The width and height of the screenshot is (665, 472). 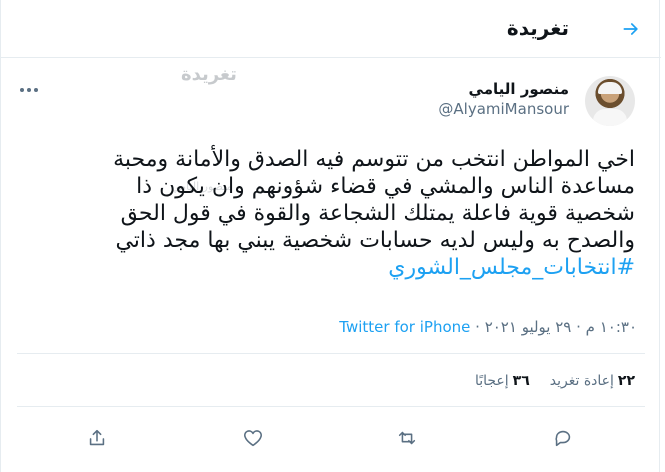 I want to click on page-title: تغريدة, so click(x=537, y=28).